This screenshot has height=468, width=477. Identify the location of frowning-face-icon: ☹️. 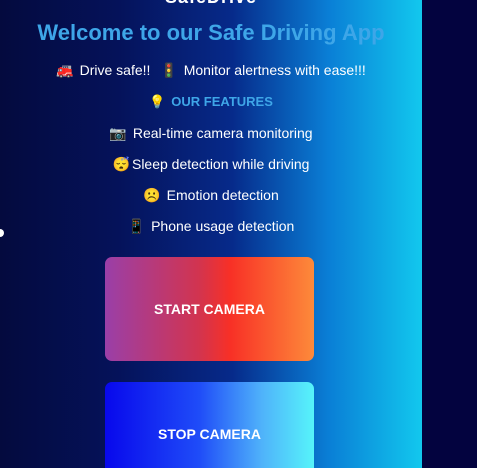
(152, 195).